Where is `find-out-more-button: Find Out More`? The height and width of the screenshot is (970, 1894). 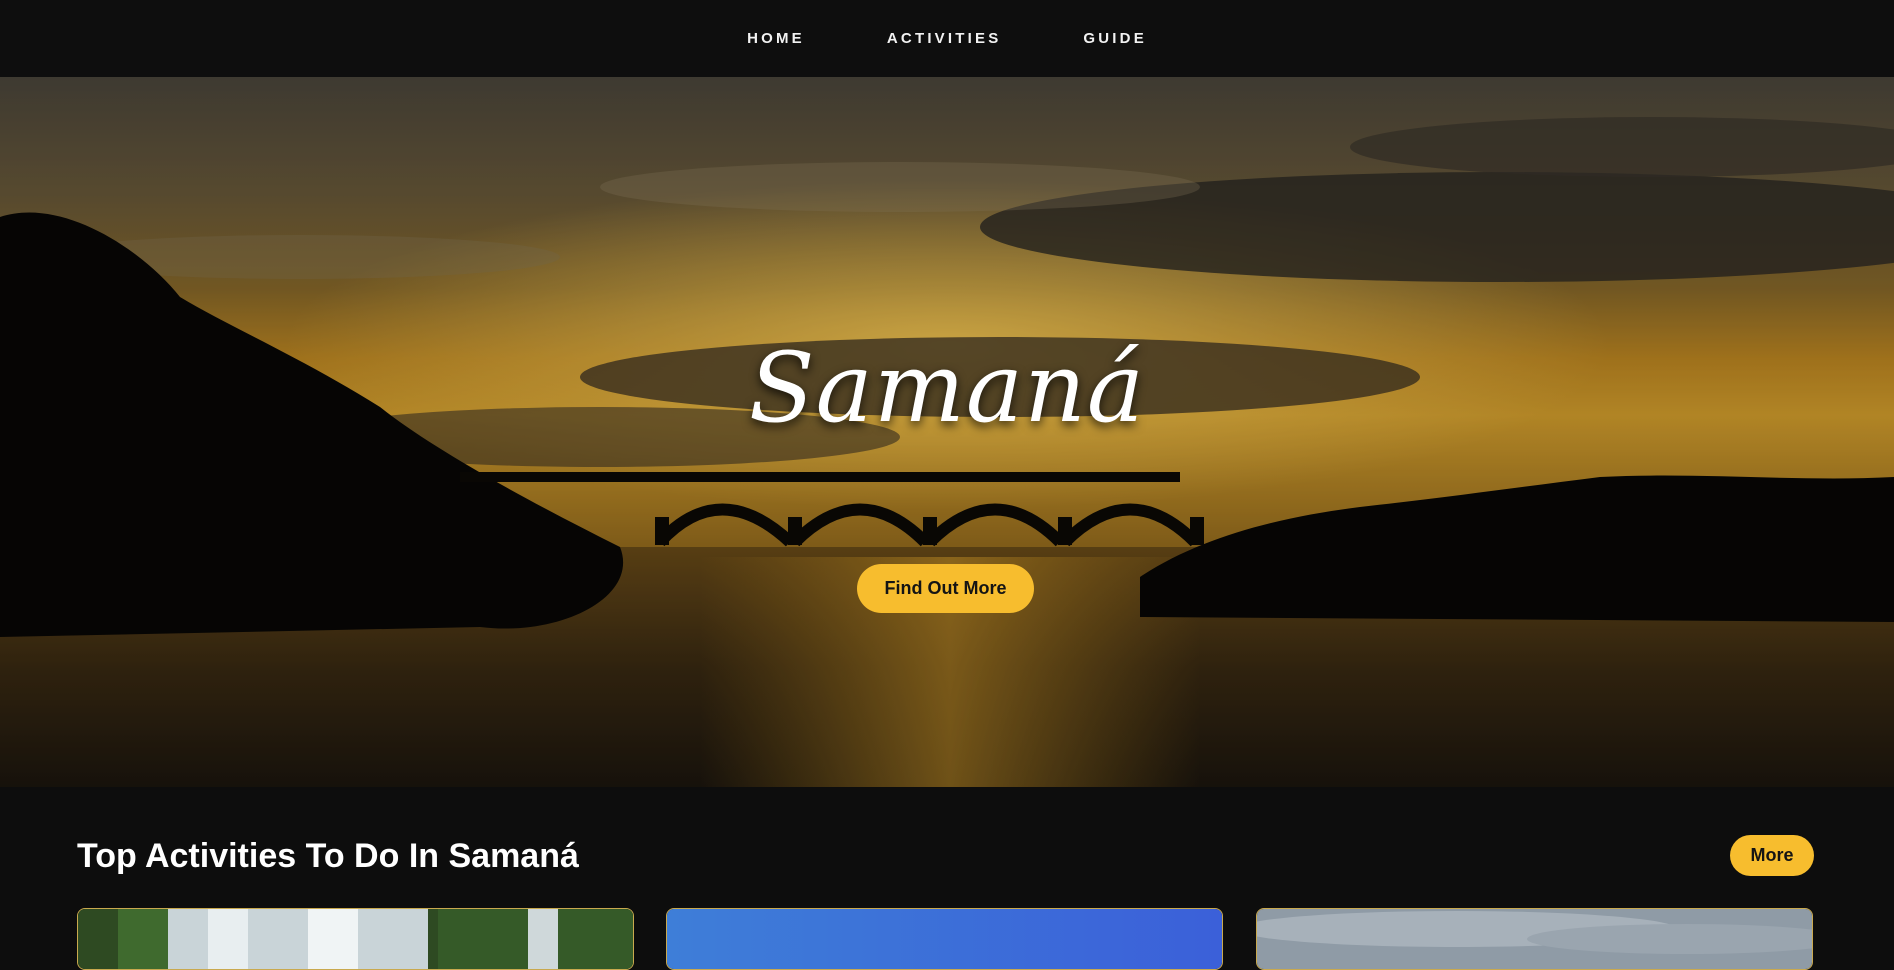
find-out-more-button: Find Out More is located at coordinates (945, 588).